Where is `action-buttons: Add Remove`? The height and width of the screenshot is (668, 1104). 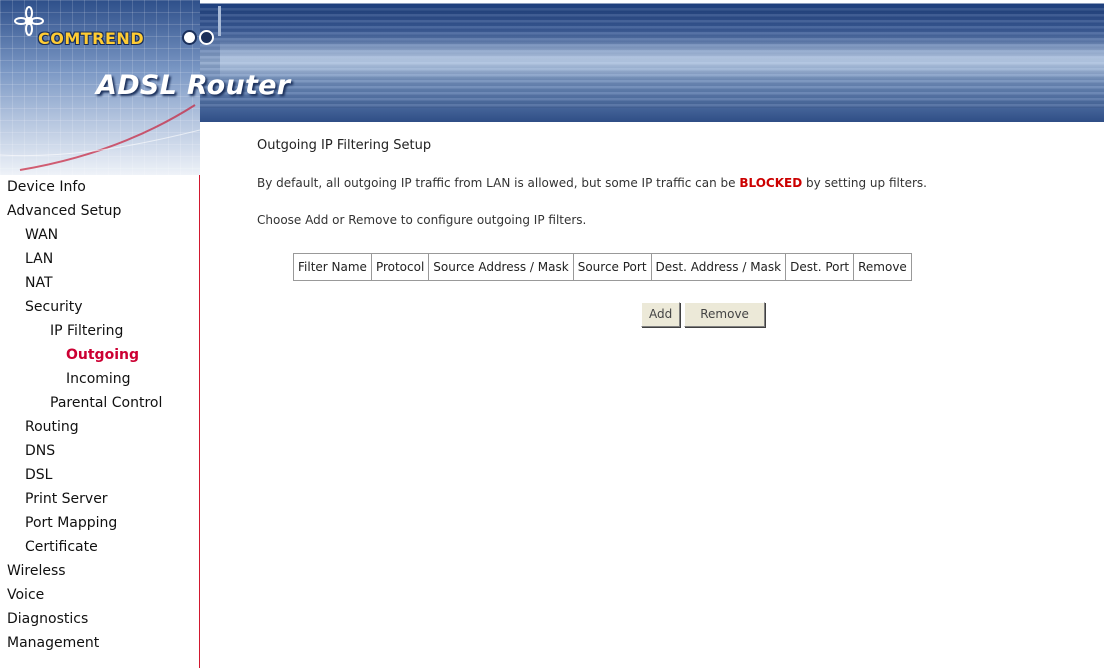
action-buttons: Add Remove is located at coordinates (703, 314).